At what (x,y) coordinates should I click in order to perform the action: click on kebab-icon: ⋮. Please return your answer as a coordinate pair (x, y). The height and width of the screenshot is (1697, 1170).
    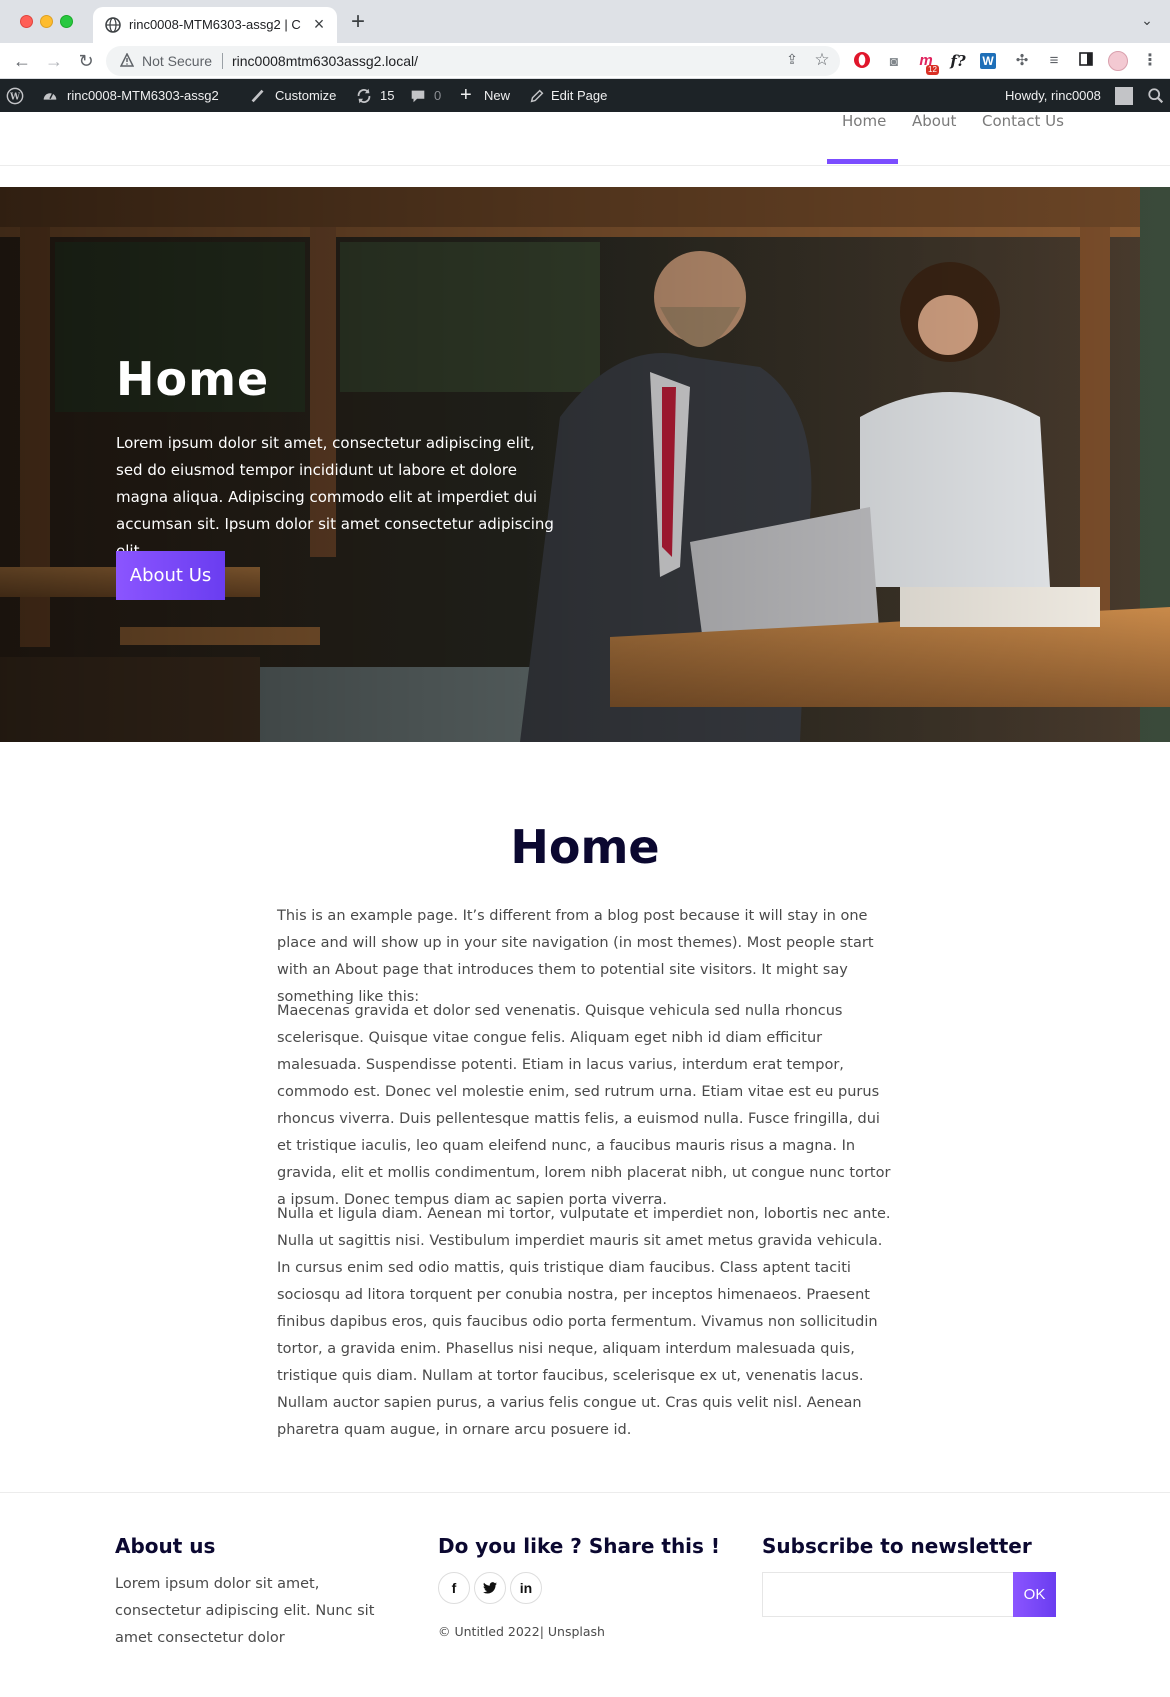
    Looking at the image, I should click on (1150, 61).